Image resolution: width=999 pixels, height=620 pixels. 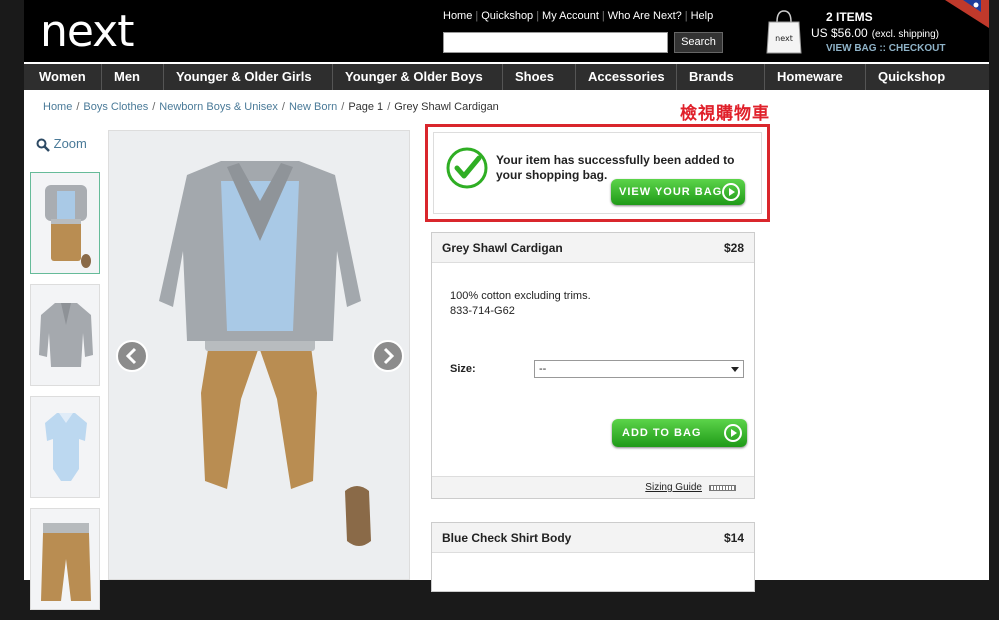 What do you see at coordinates (784, 38) in the screenshot?
I see `bag-logo-text: next` at bounding box center [784, 38].